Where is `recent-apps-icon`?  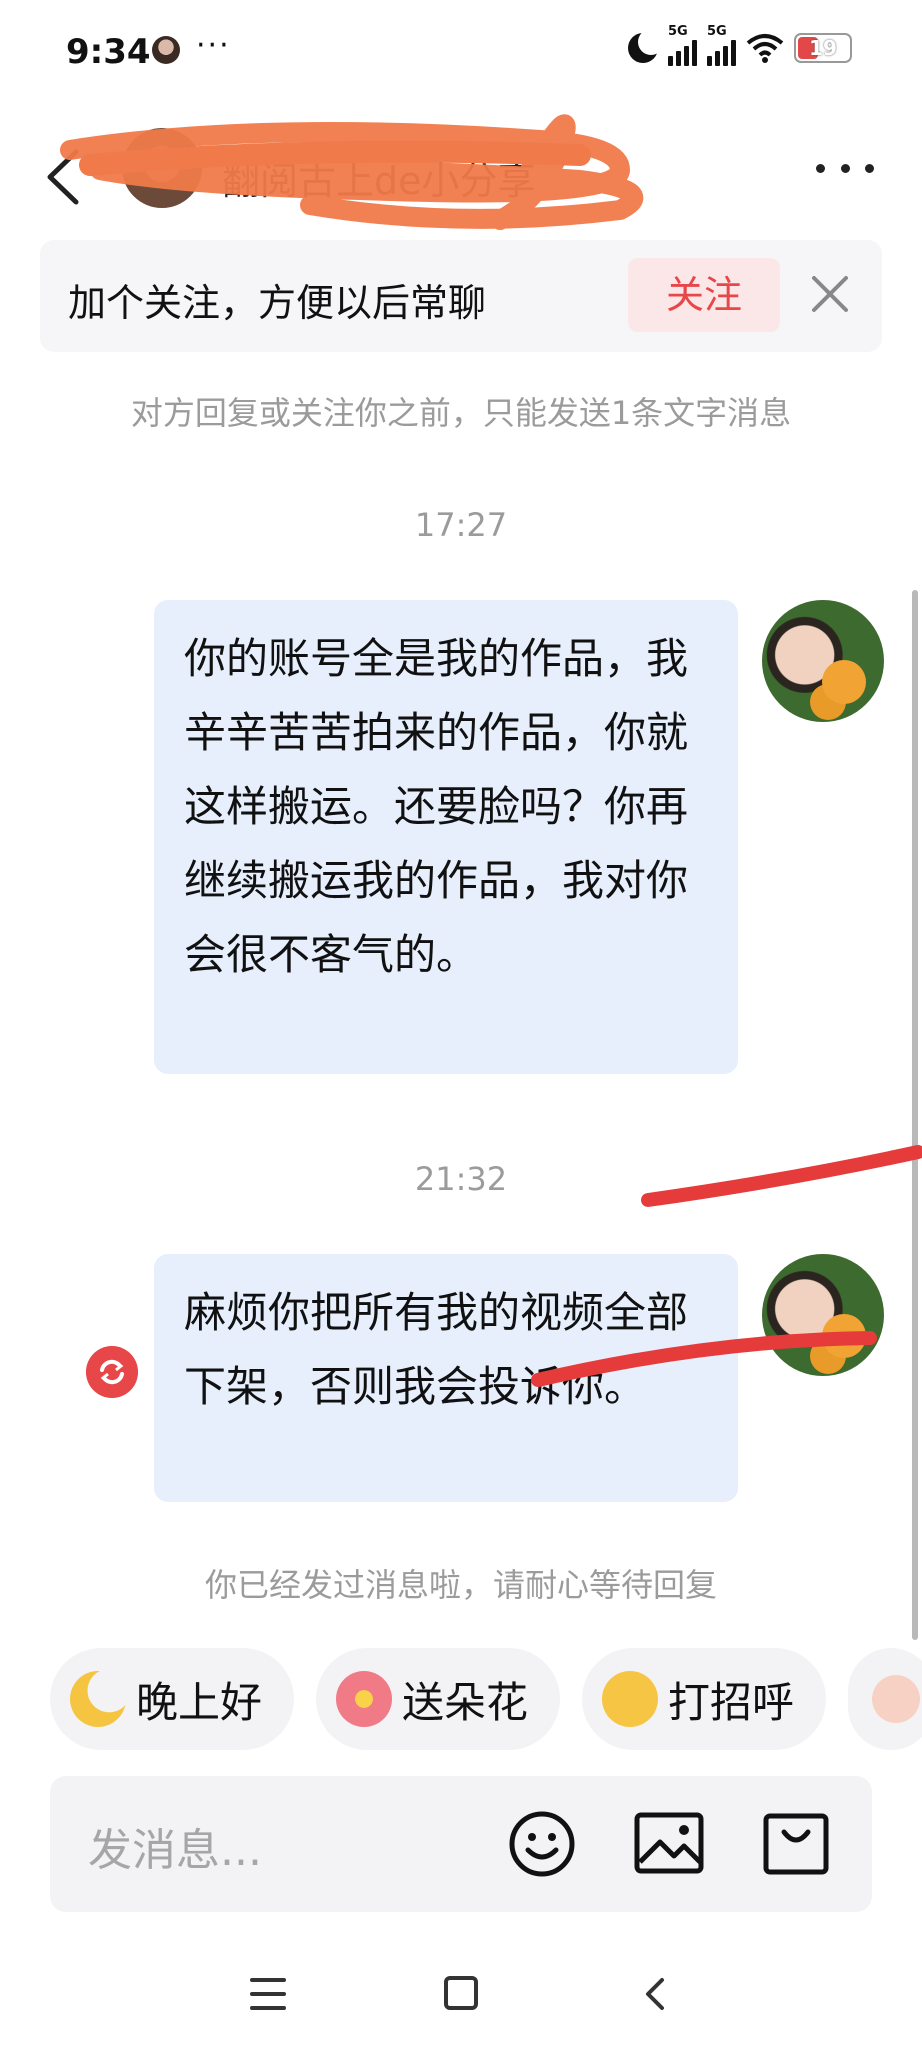
recent-apps-icon is located at coordinates (268, 1994).